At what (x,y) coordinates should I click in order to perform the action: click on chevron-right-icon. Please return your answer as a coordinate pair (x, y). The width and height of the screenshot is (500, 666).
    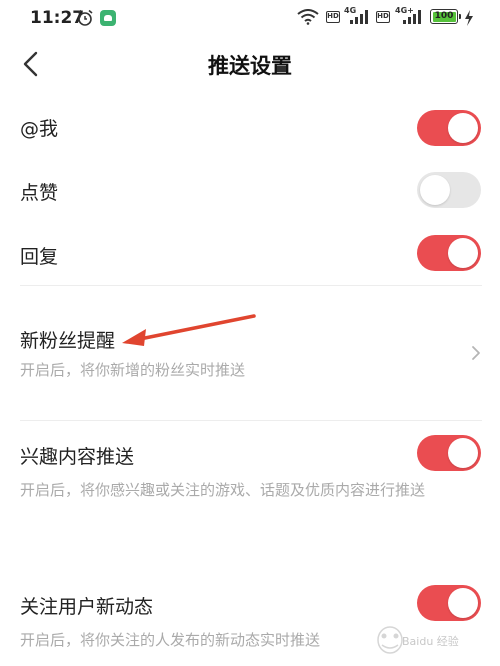
    Looking at the image, I should click on (476, 353).